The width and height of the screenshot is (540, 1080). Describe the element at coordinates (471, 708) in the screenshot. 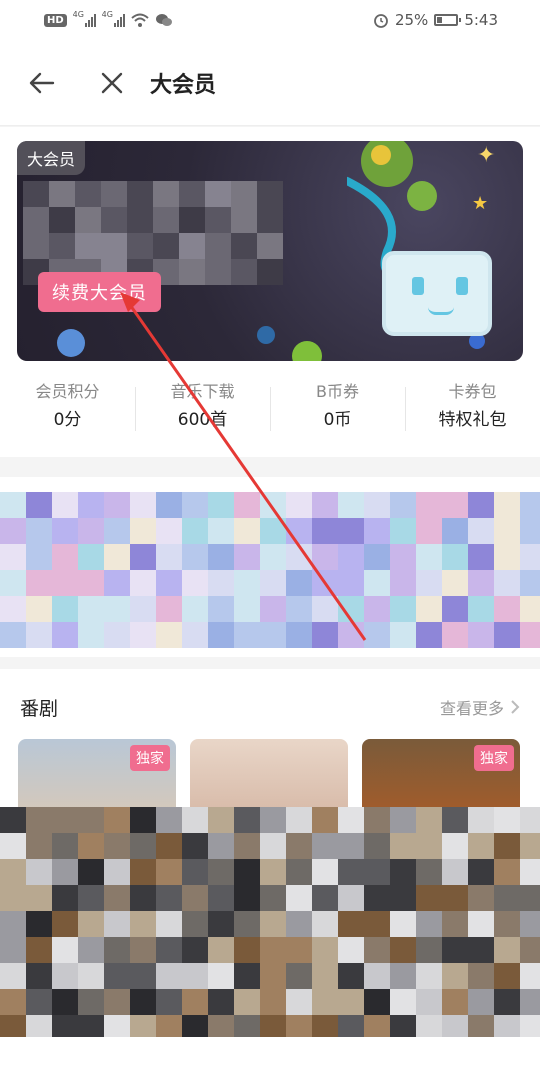

I see `see-more-label: 查看更多` at that location.